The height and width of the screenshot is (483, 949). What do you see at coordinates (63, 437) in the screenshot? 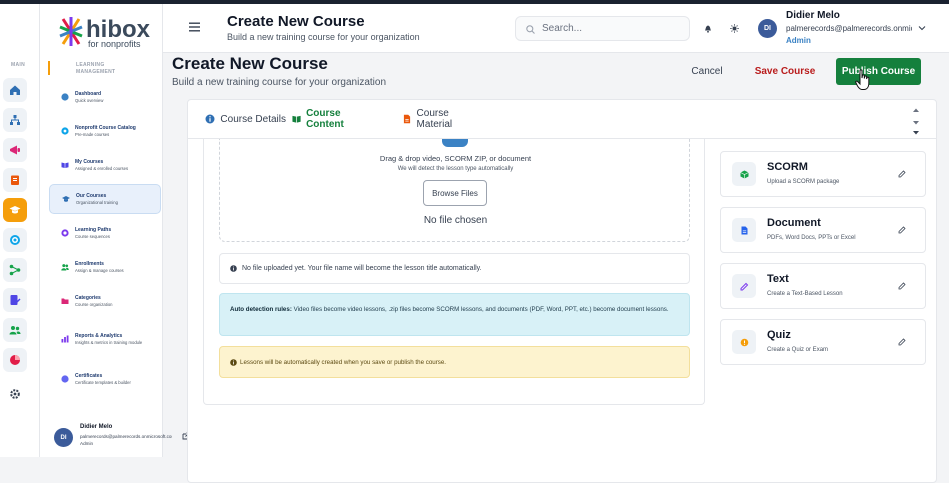
I see `avatar: DI` at bounding box center [63, 437].